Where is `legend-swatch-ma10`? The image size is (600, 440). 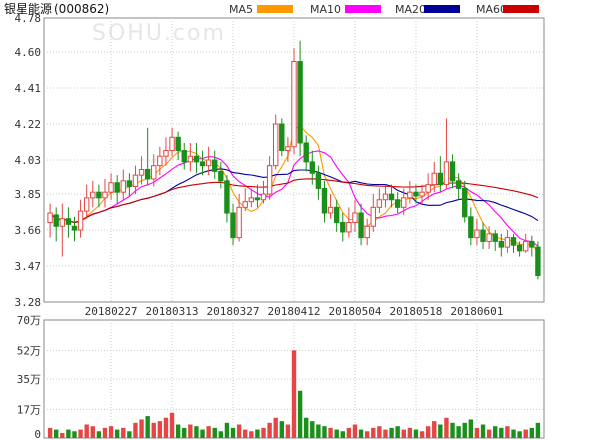 legend-swatch-ma10 is located at coordinates (363, 9).